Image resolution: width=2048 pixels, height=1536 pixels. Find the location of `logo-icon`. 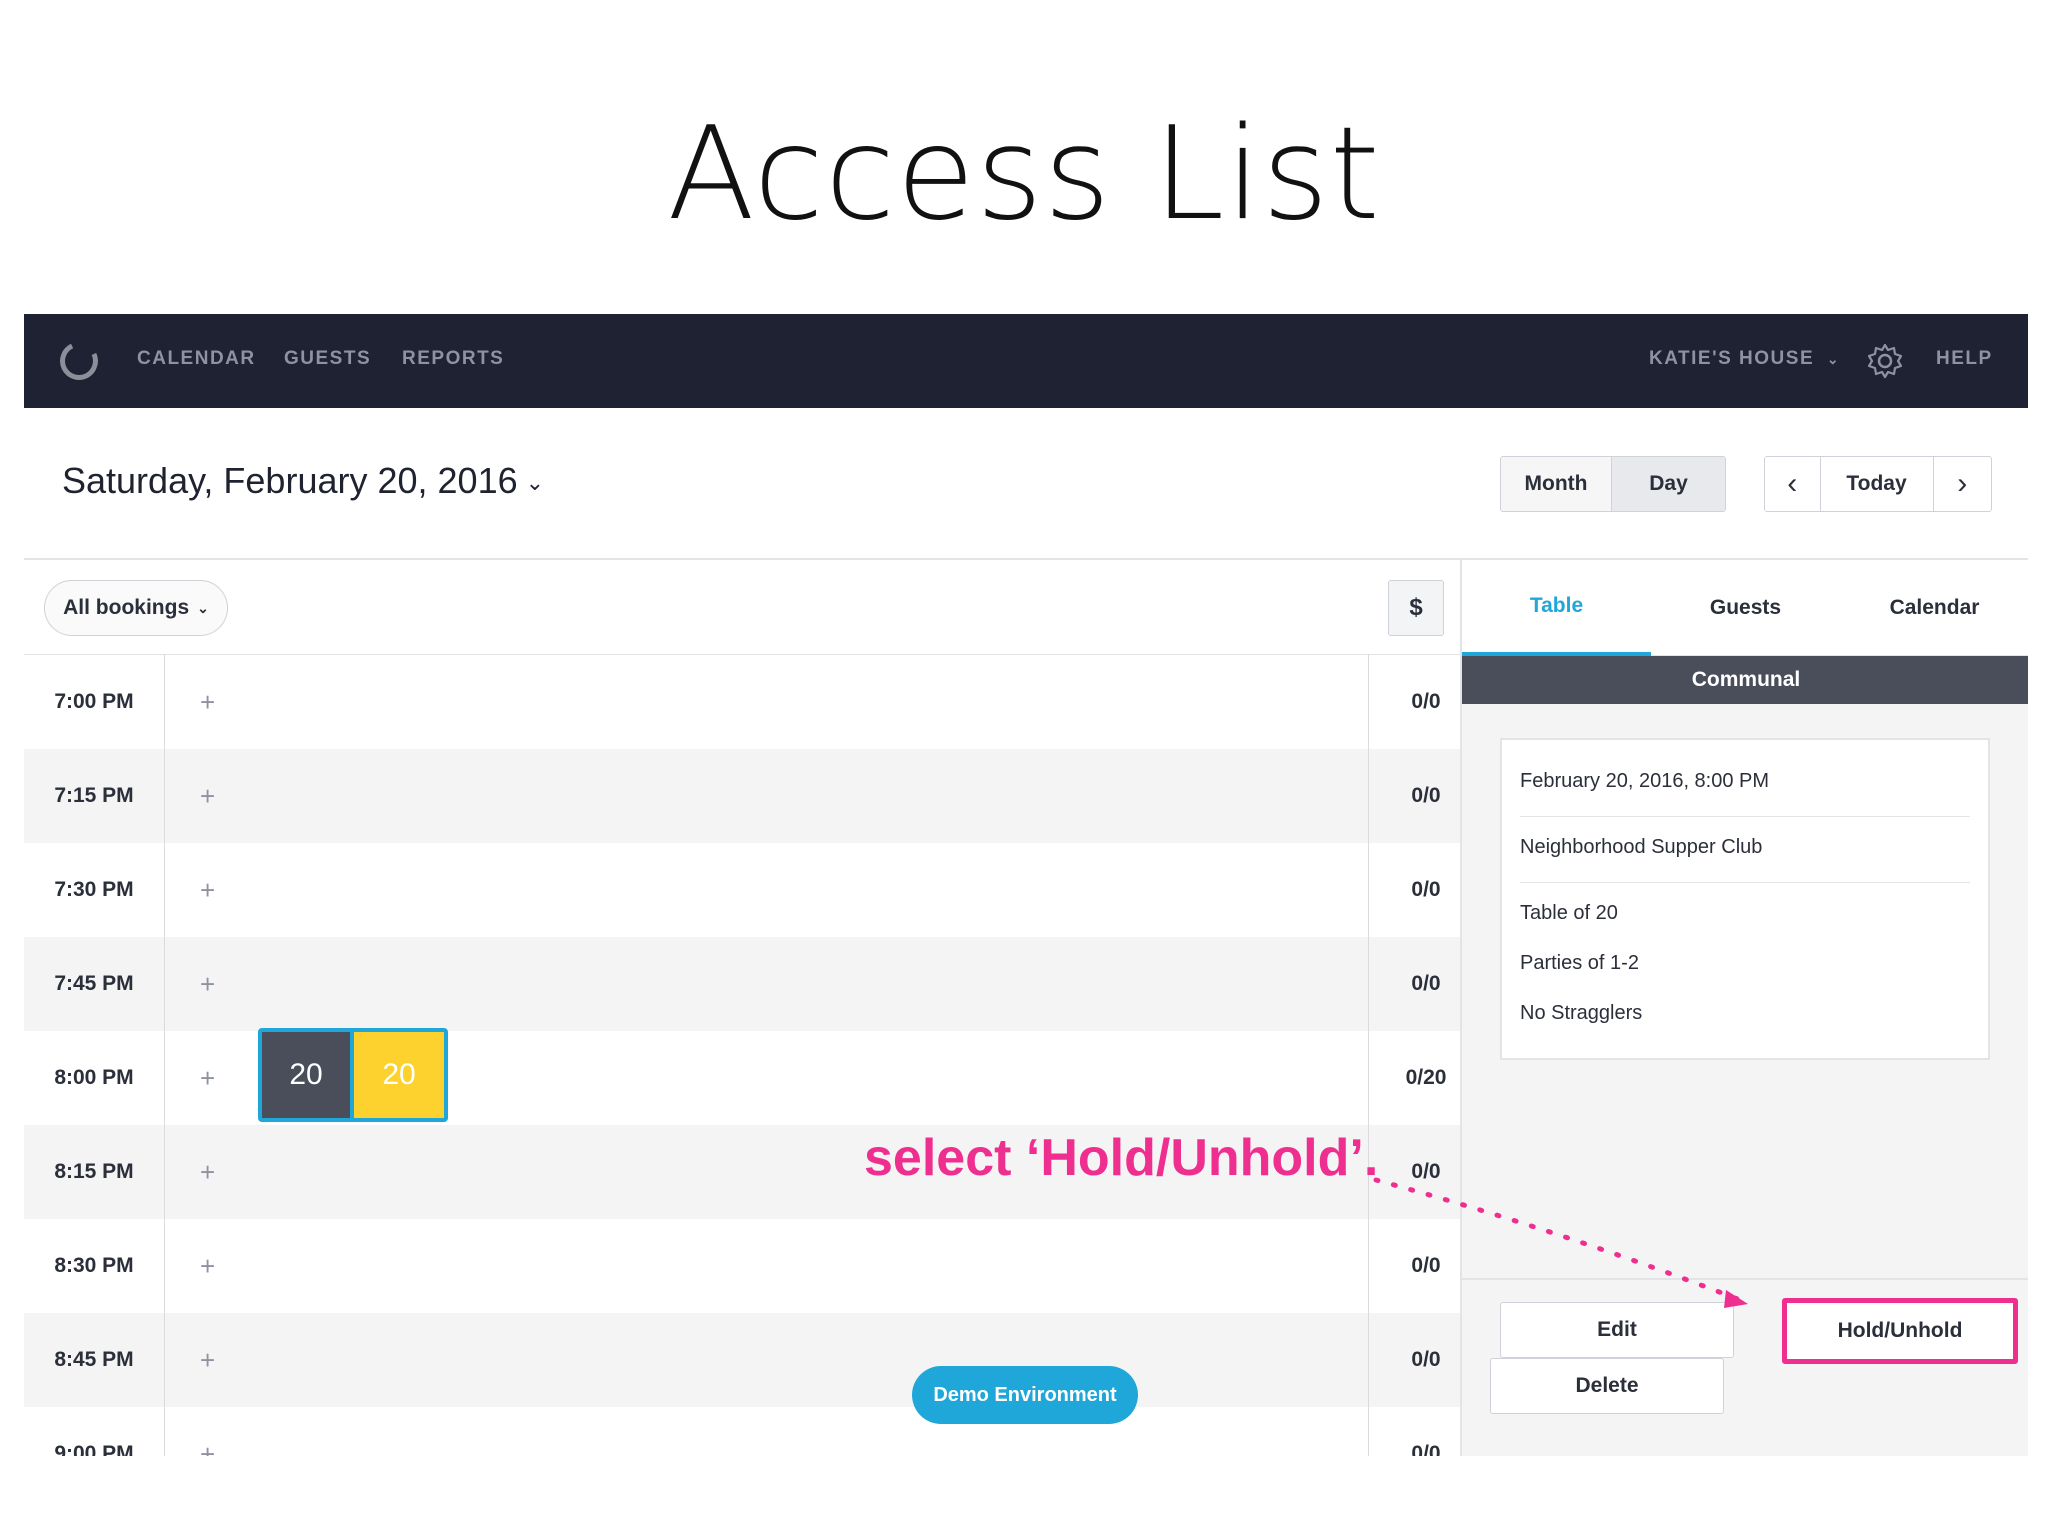

logo-icon is located at coordinates (79, 361).